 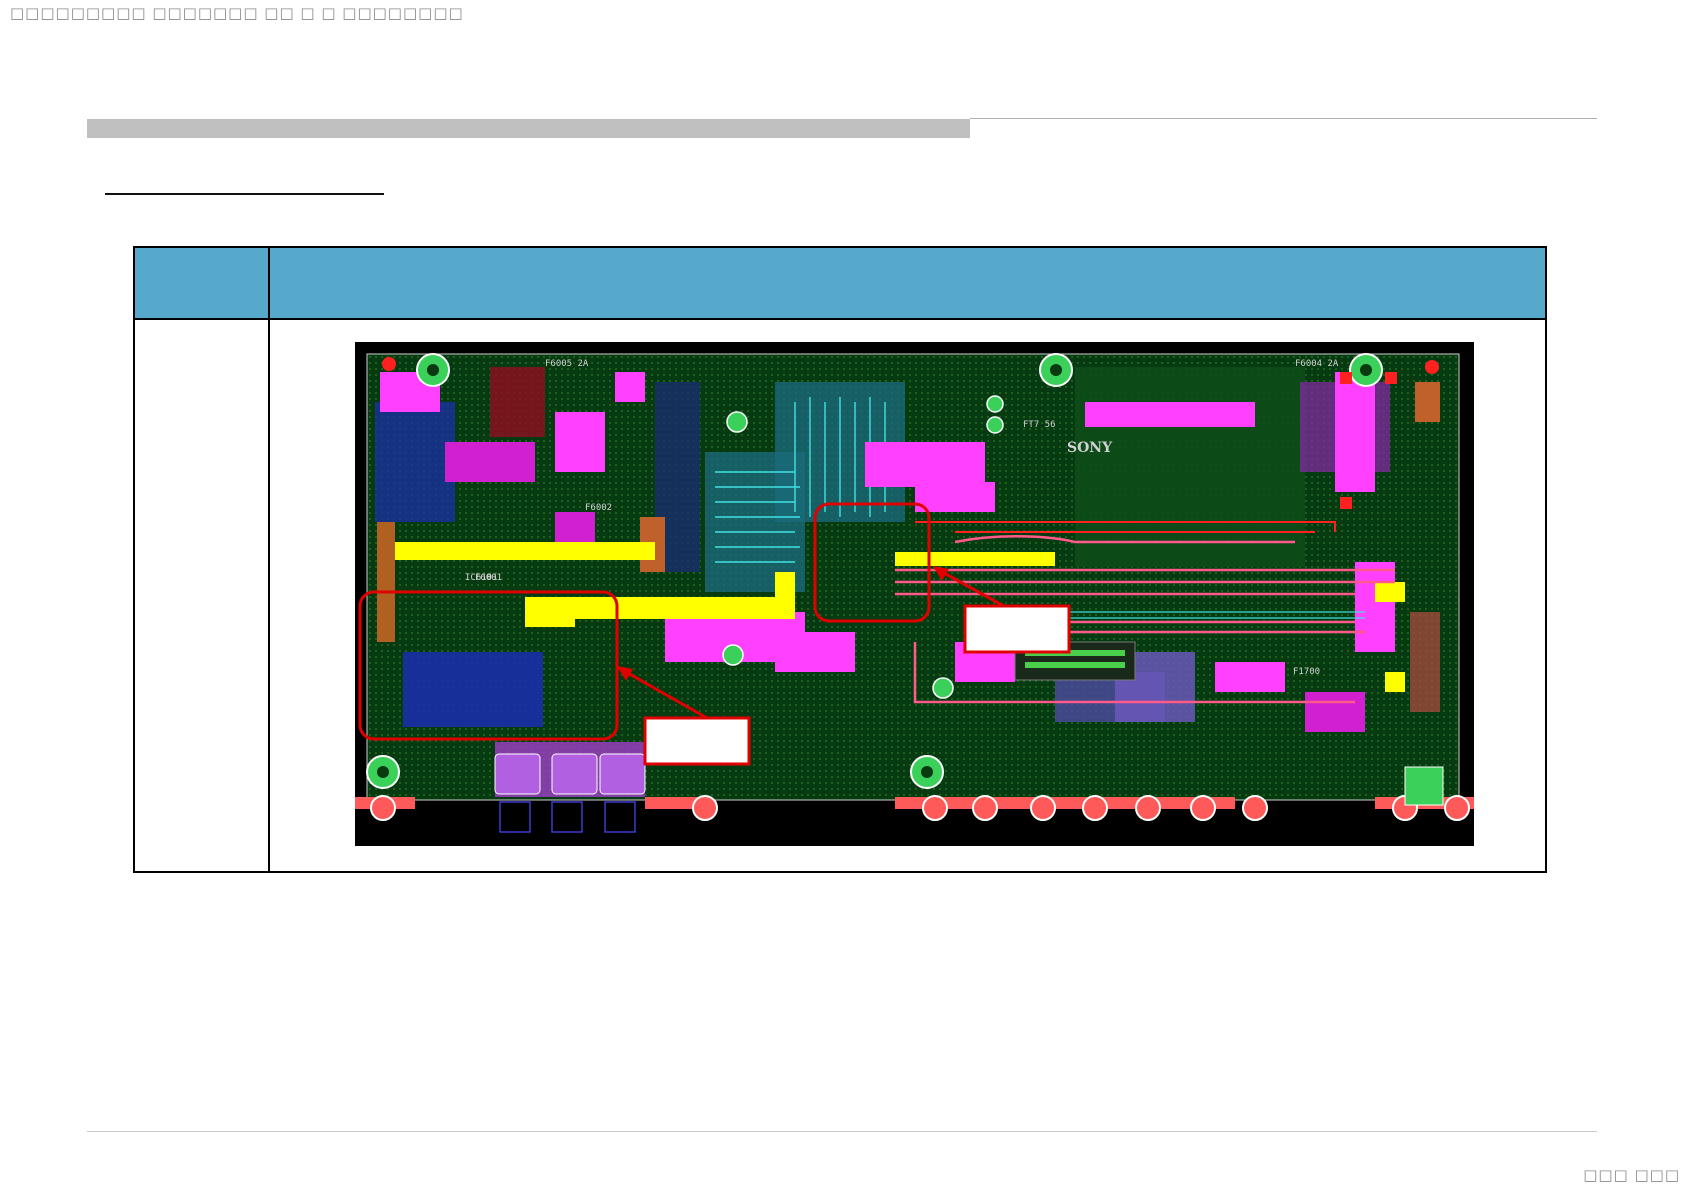 I want to click on footer-rule, so click(x=842, y=1131).